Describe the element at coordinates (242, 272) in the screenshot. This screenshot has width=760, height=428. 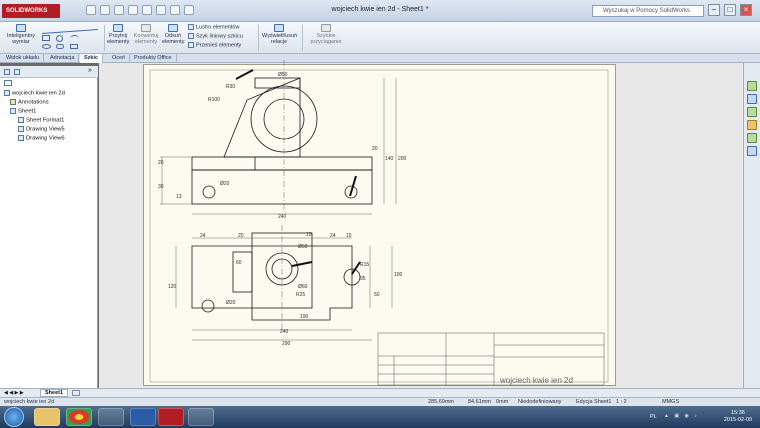
I see `slot-plan` at that location.